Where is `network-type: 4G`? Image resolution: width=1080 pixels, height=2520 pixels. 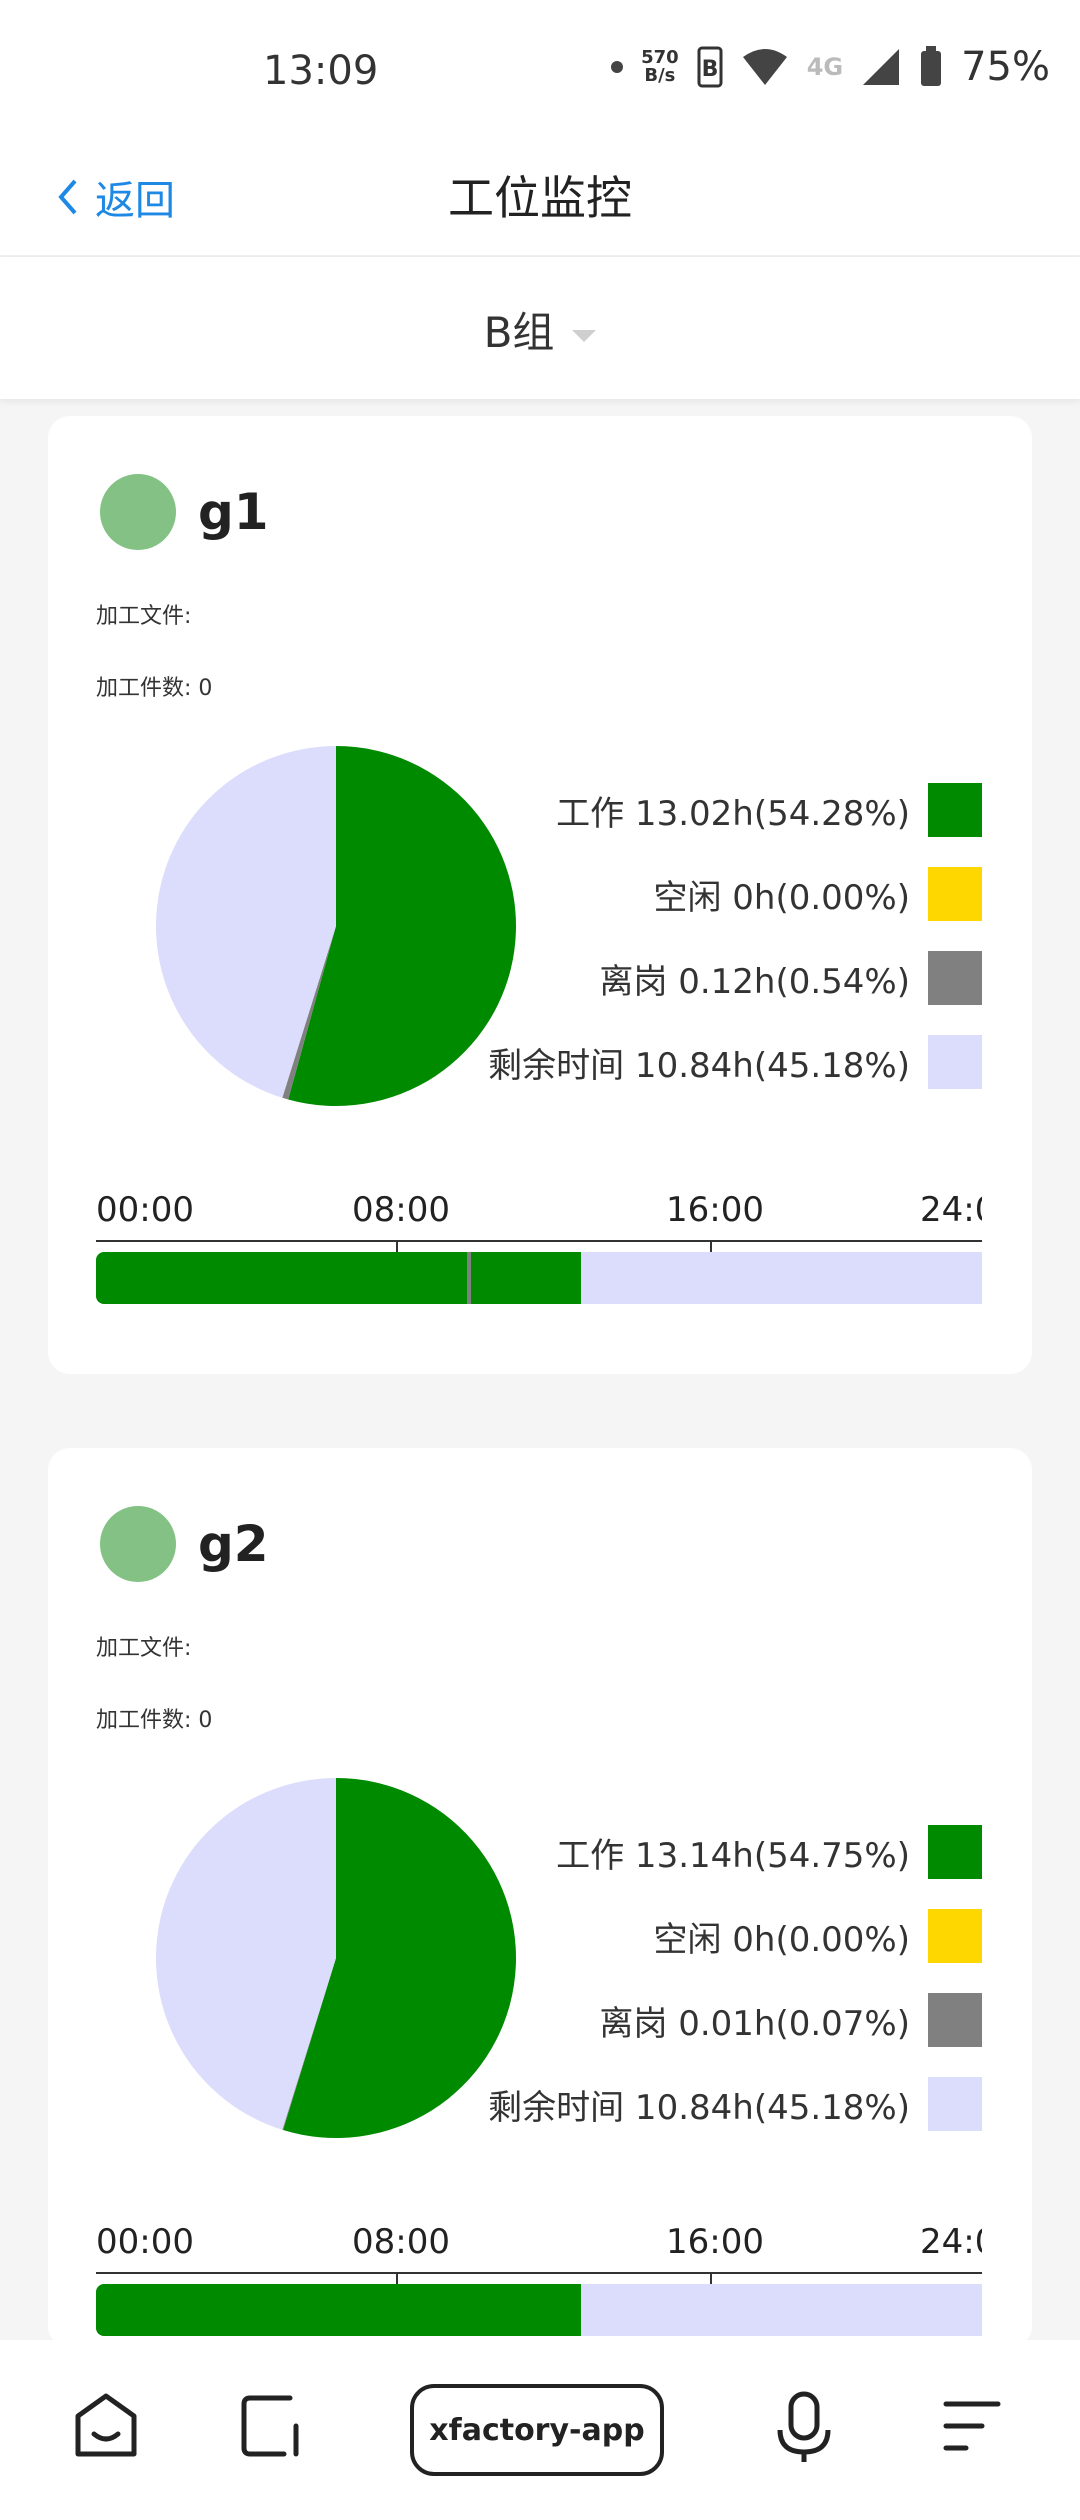 network-type: 4G is located at coordinates (825, 67).